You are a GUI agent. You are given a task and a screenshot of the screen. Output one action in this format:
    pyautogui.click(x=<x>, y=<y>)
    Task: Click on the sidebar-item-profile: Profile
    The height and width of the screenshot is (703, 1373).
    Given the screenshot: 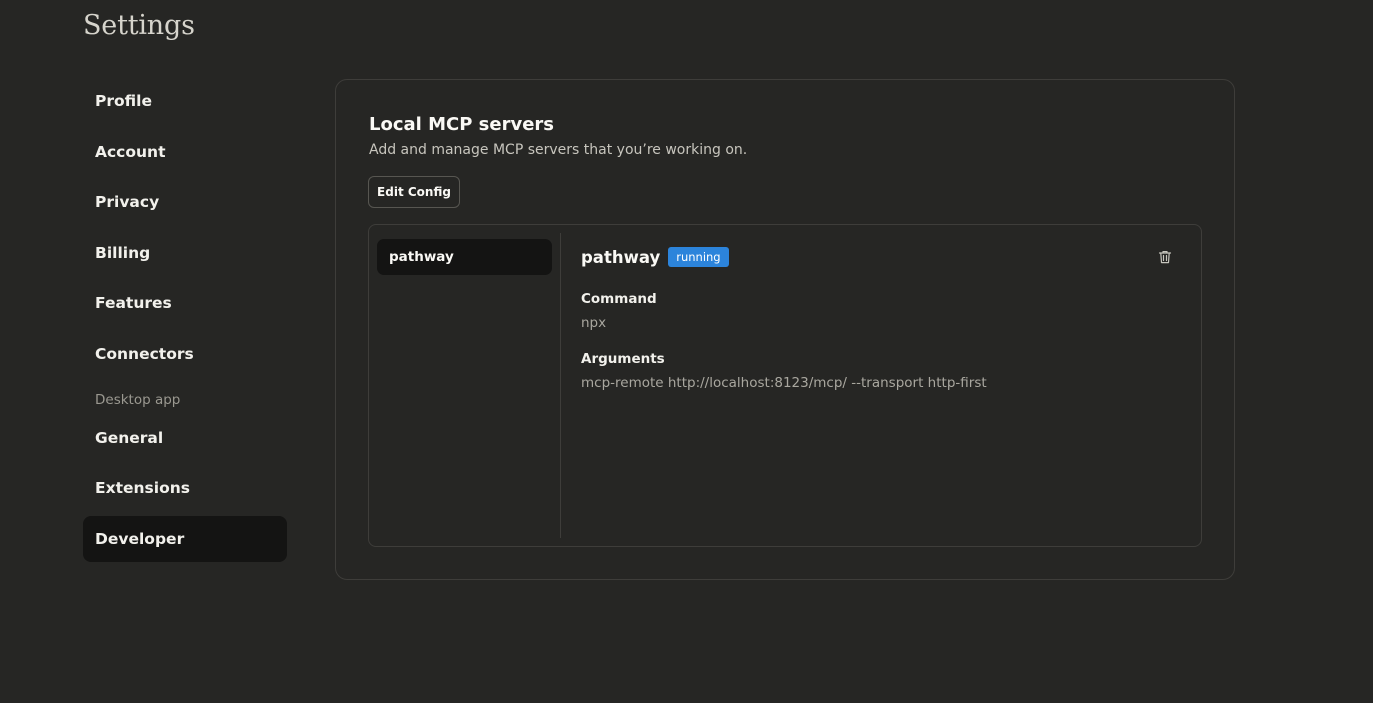 What is the action you would take?
    pyautogui.click(x=185, y=101)
    